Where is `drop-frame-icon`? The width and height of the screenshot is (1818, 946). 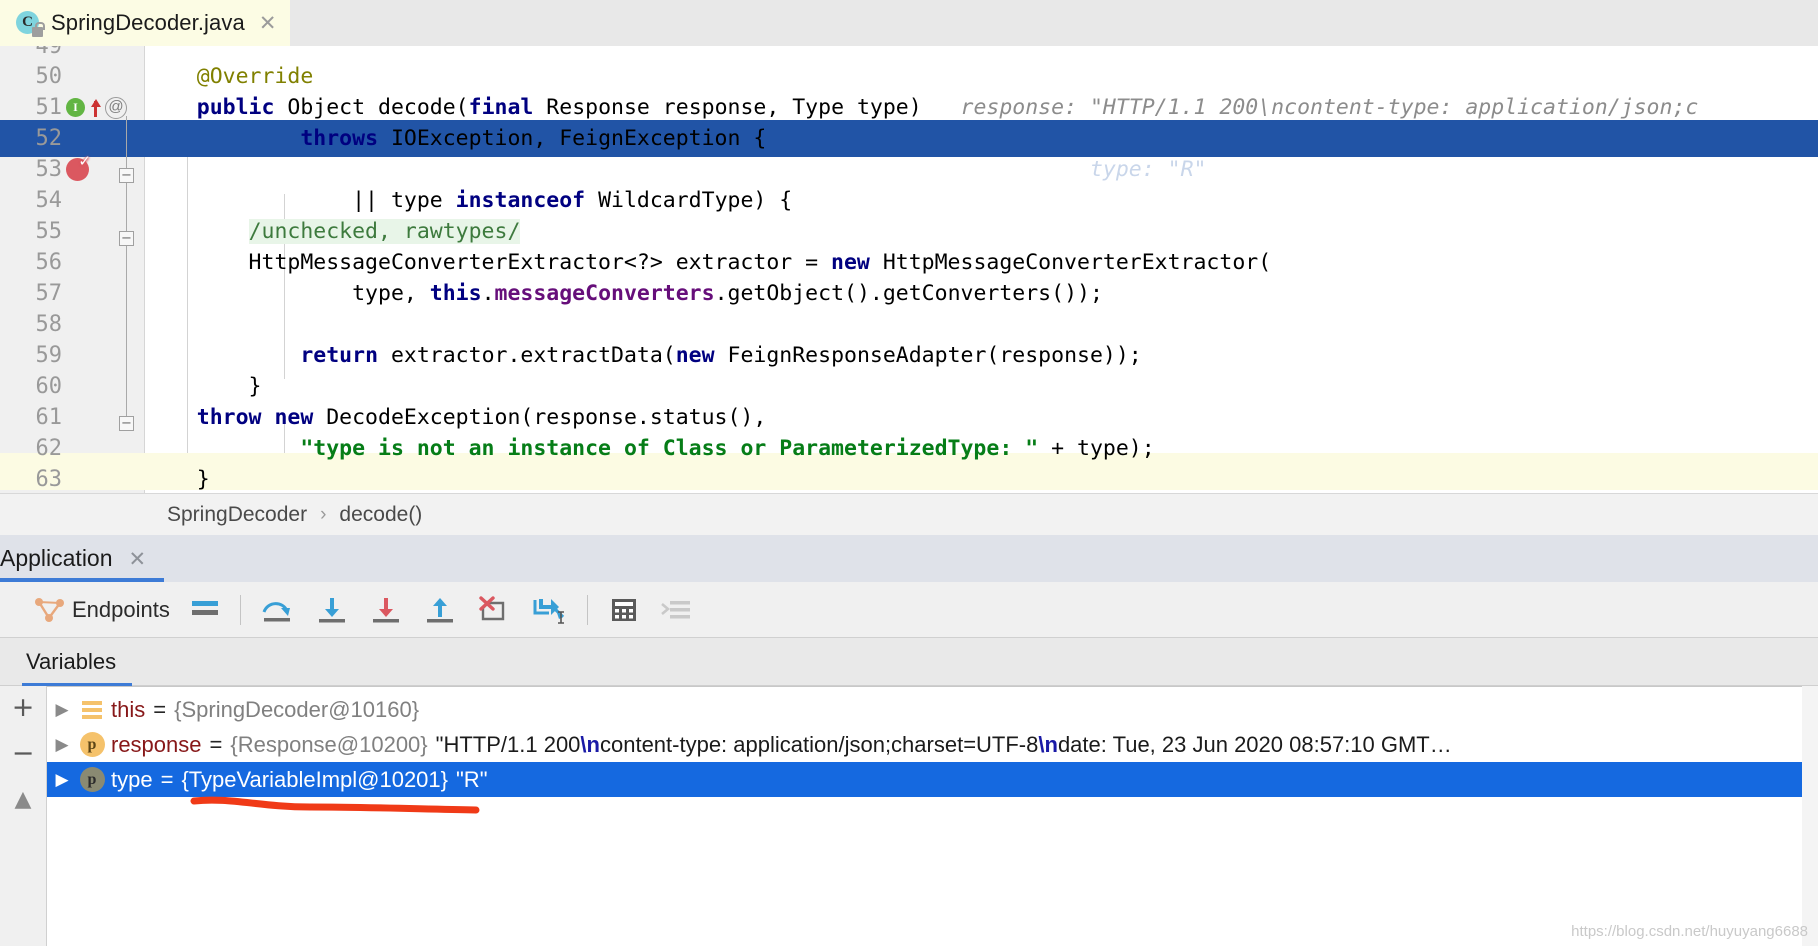
drop-frame-icon is located at coordinates (492, 607).